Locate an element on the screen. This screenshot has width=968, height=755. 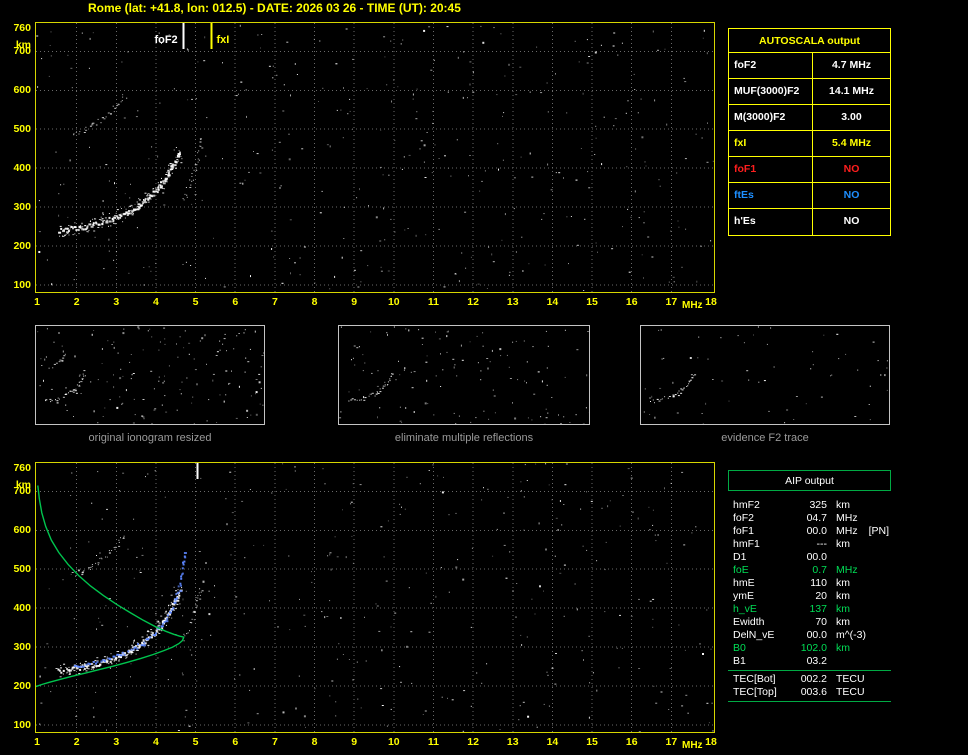
aip-row-ymE: ymE 20 km is located at coordinates (809, 596).